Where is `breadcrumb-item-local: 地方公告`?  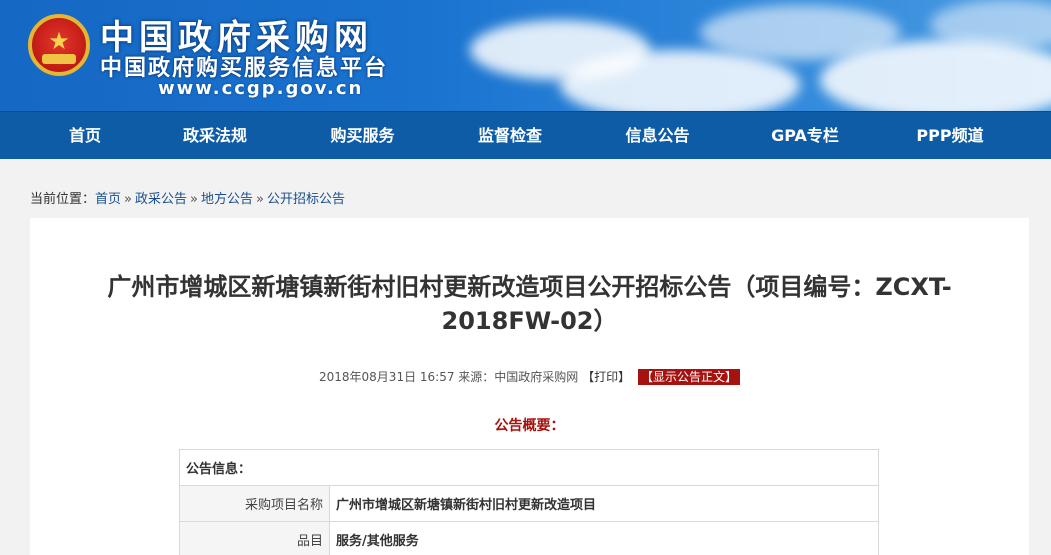
breadcrumb-item-local: 地方公告 is located at coordinates (227, 199).